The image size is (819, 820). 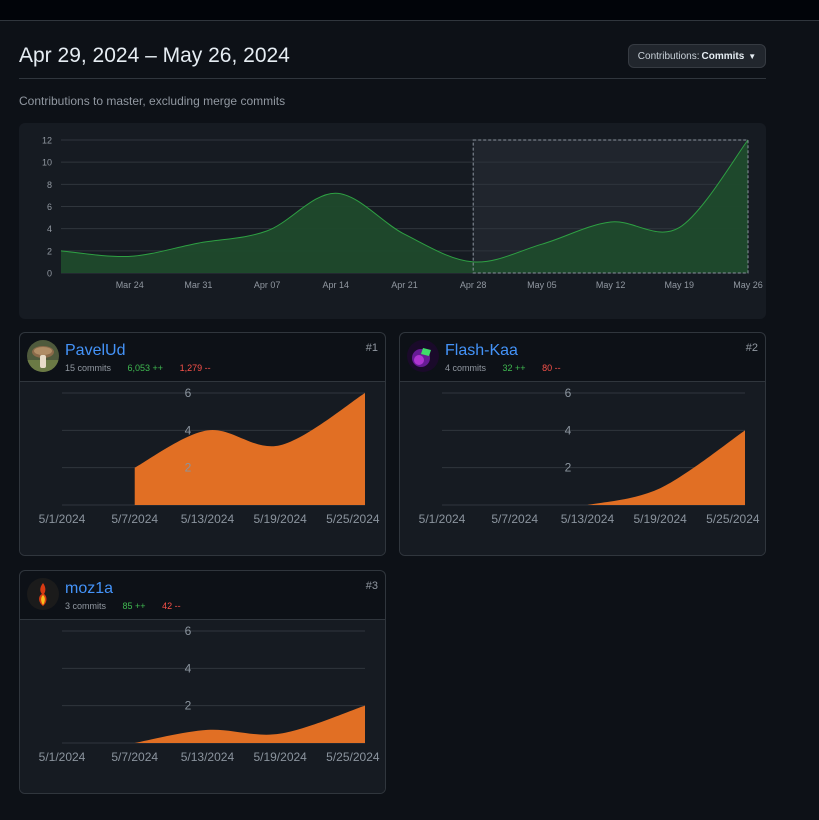 What do you see at coordinates (392, 78) in the screenshot?
I see `title-divider` at bounding box center [392, 78].